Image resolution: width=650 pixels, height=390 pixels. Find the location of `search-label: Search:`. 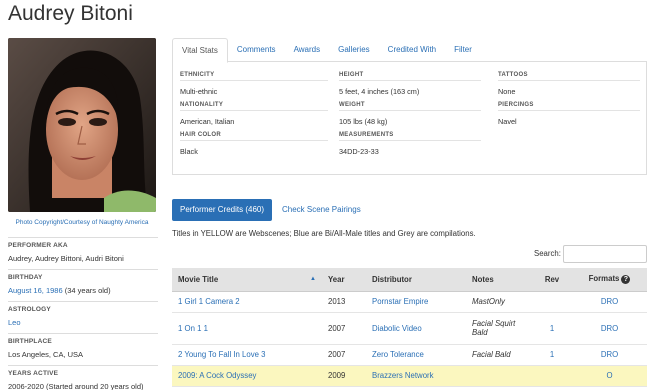

search-label: Search: is located at coordinates (547, 253).